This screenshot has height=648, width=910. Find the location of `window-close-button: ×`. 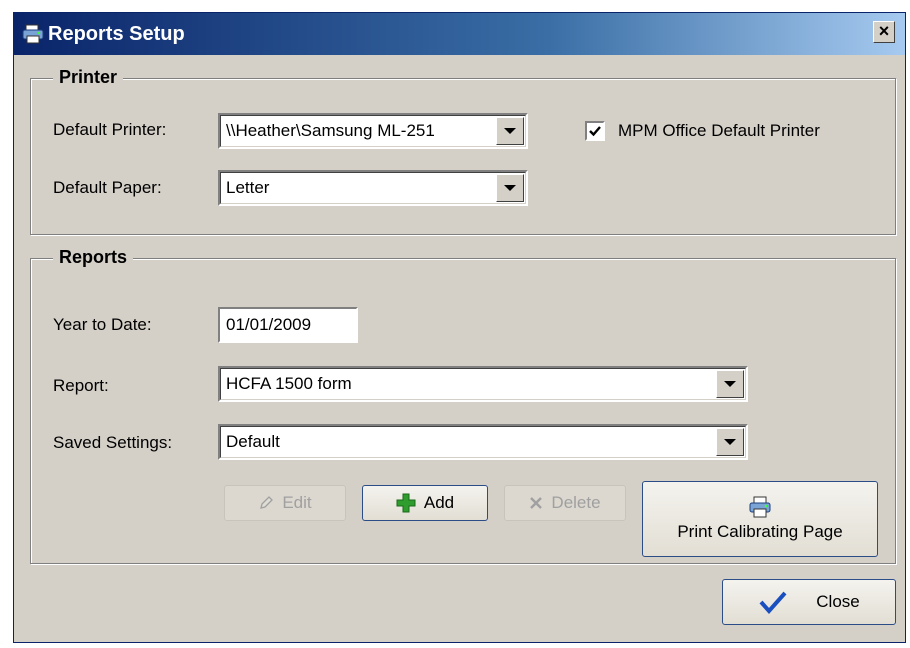

window-close-button: × is located at coordinates (884, 32).